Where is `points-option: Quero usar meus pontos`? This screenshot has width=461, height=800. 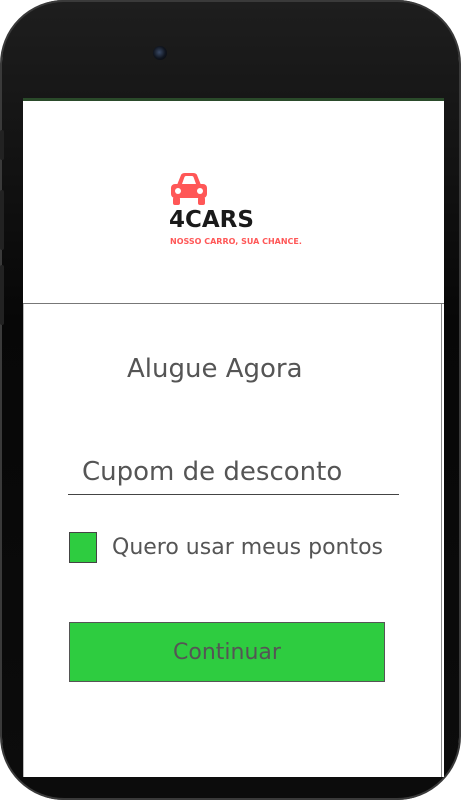
points-option: Quero usar meus pontos is located at coordinates (226, 547).